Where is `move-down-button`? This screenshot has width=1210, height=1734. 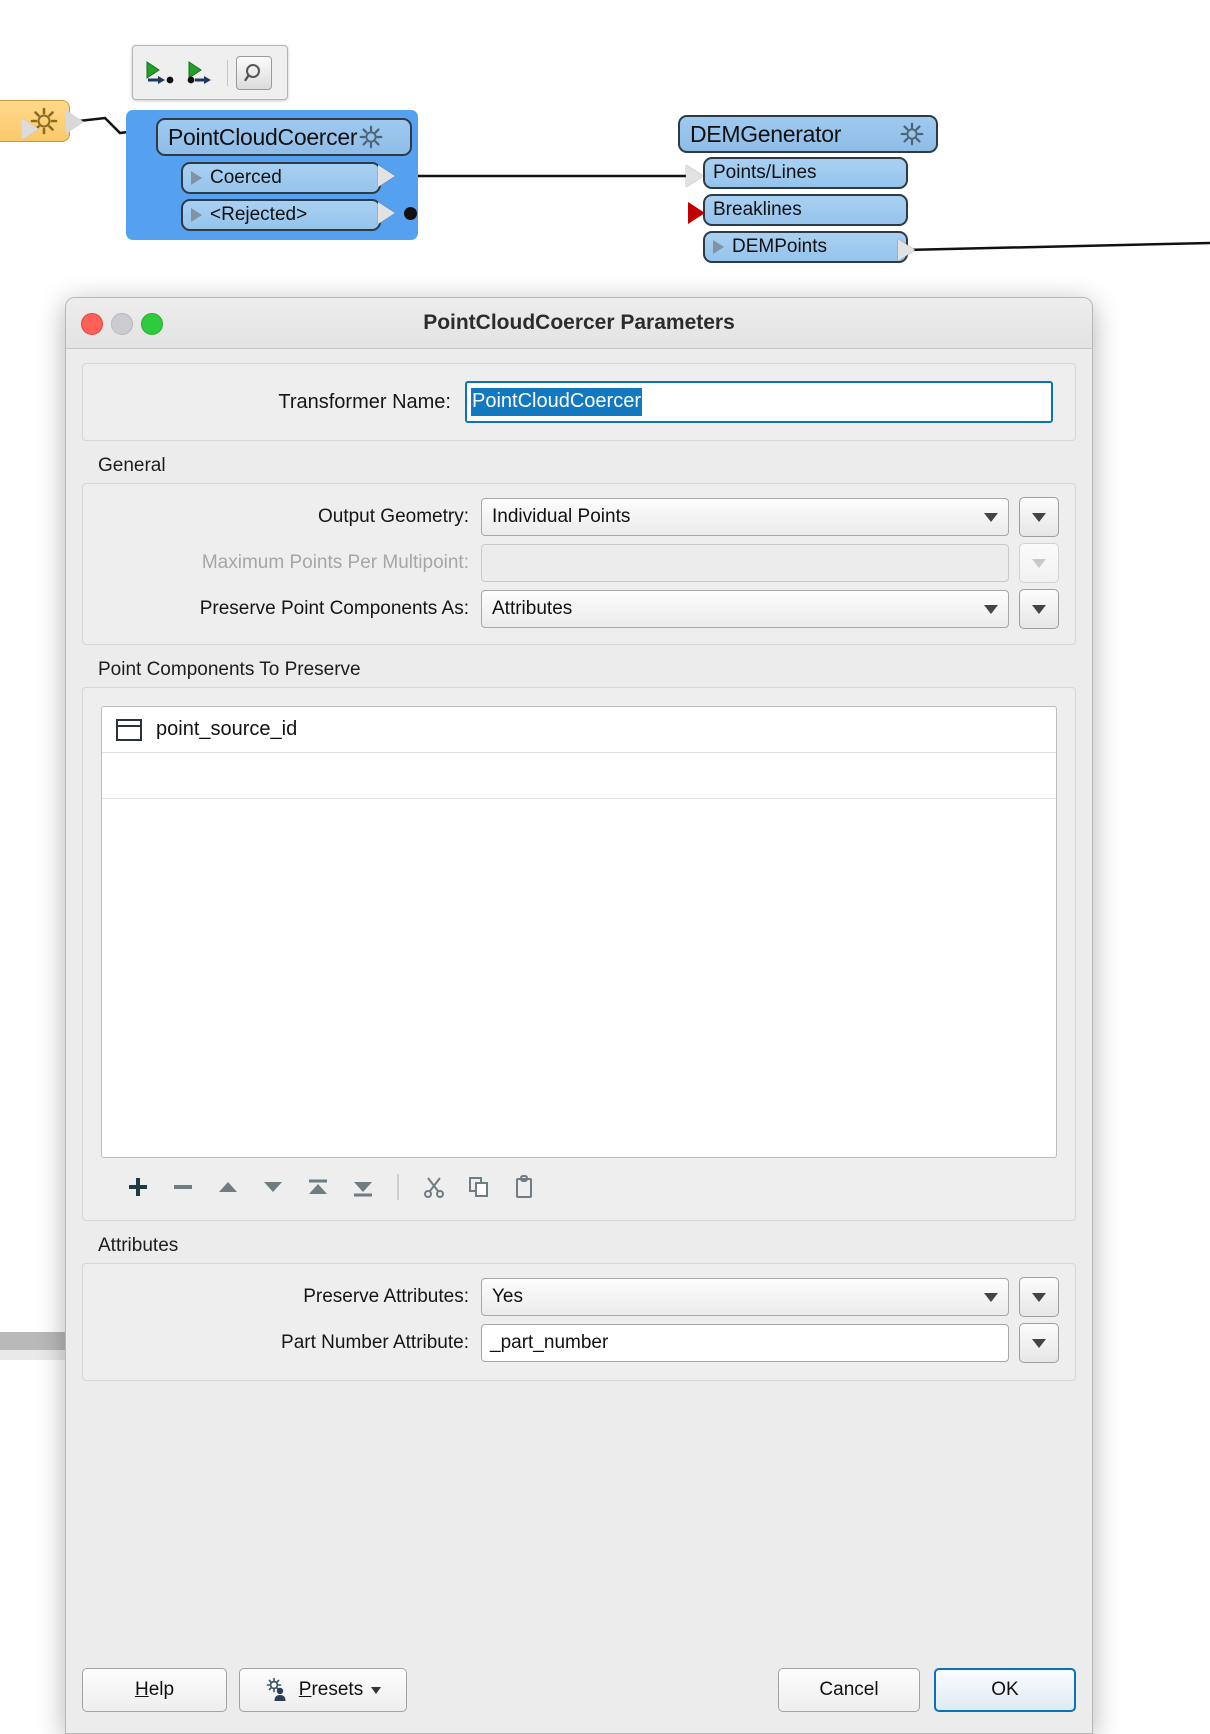 move-down-button is located at coordinates (272, 1187).